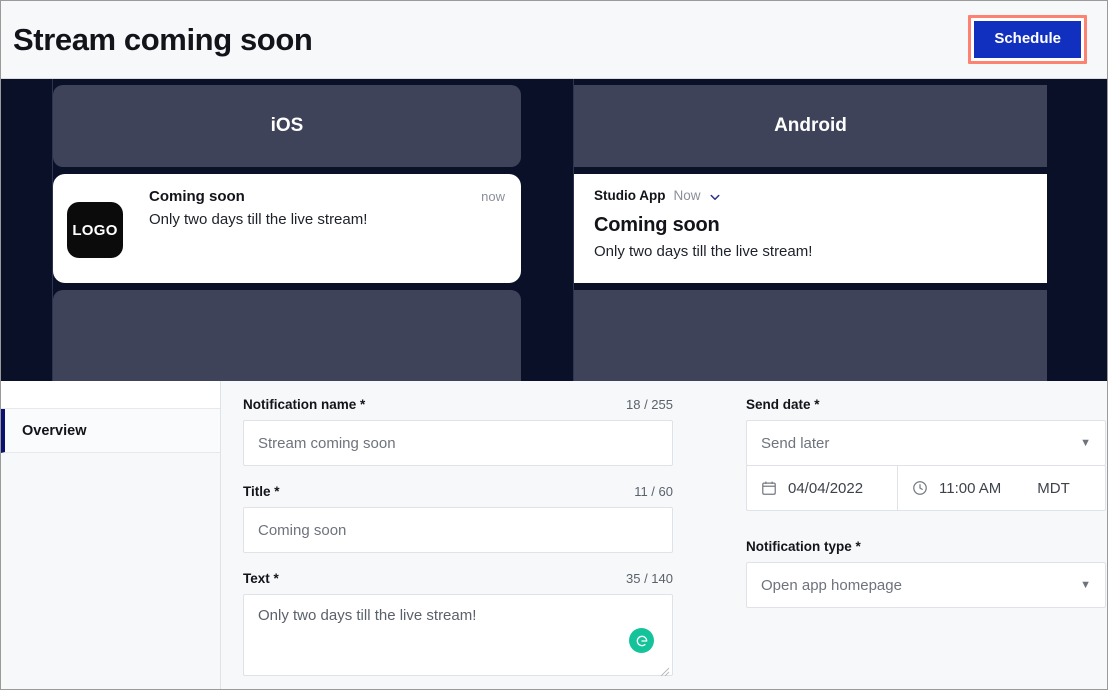  What do you see at coordinates (458, 530) in the screenshot?
I see `title-input: Coming soon` at bounding box center [458, 530].